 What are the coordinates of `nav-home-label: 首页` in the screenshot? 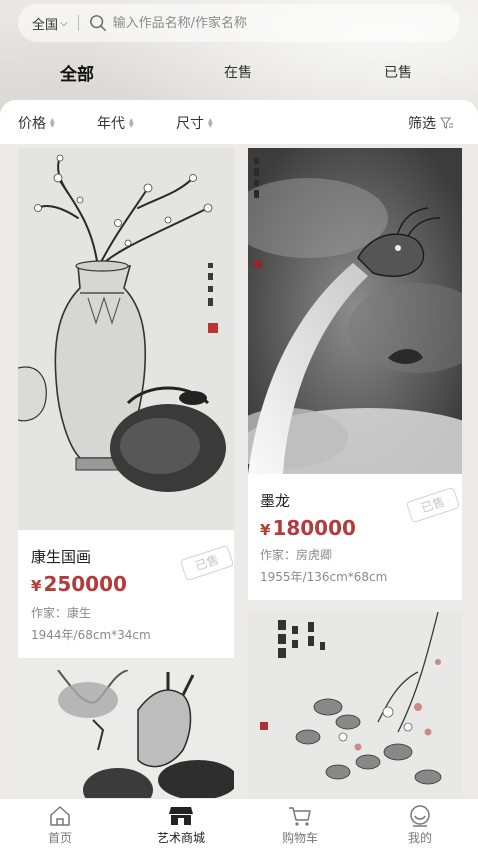 It's located at (59, 838).